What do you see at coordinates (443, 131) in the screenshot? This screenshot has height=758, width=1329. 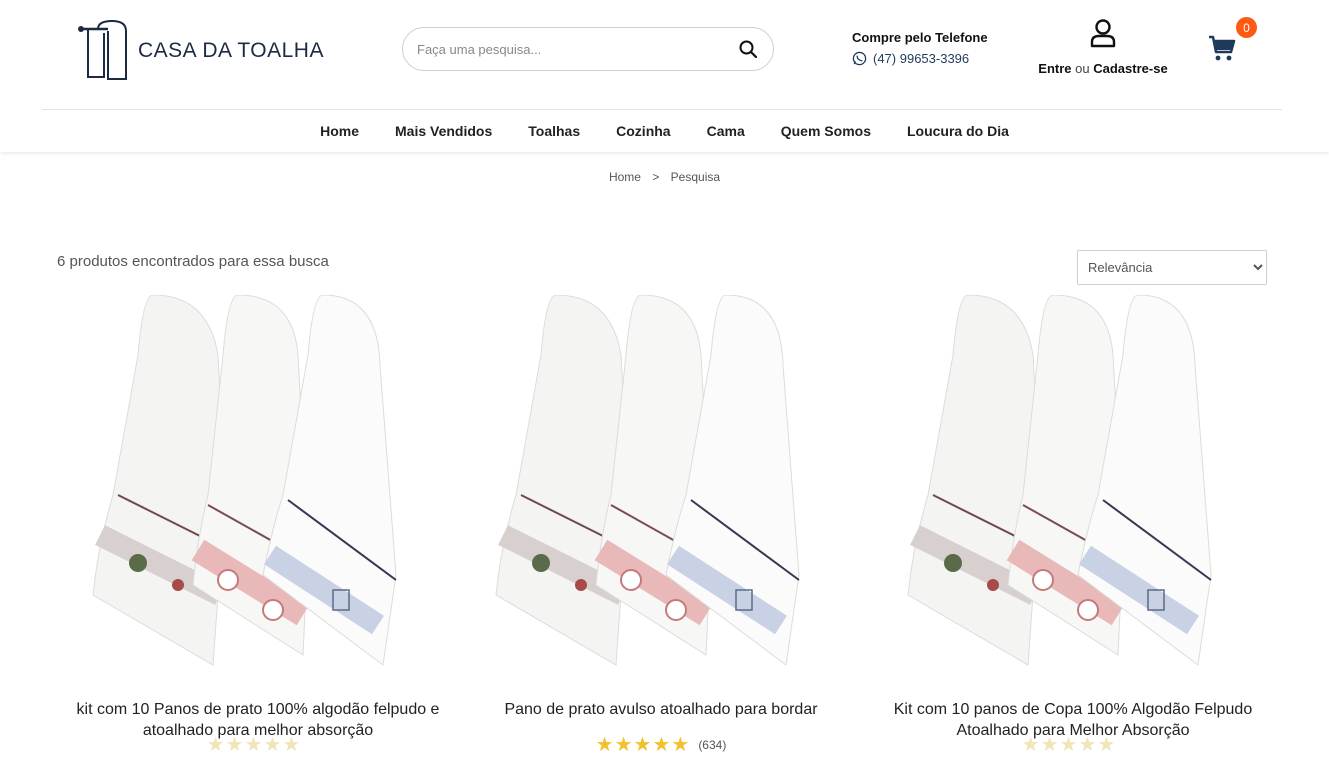 I see `nav-mais-vendidos: Mais Vendidos` at bounding box center [443, 131].